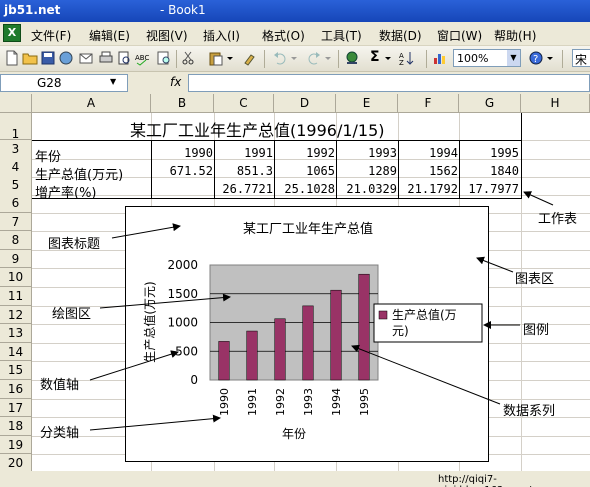 The height and width of the screenshot is (487, 590). Describe the element at coordinates (134, 365) in the screenshot. I see `arrow-value-axis` at that location.